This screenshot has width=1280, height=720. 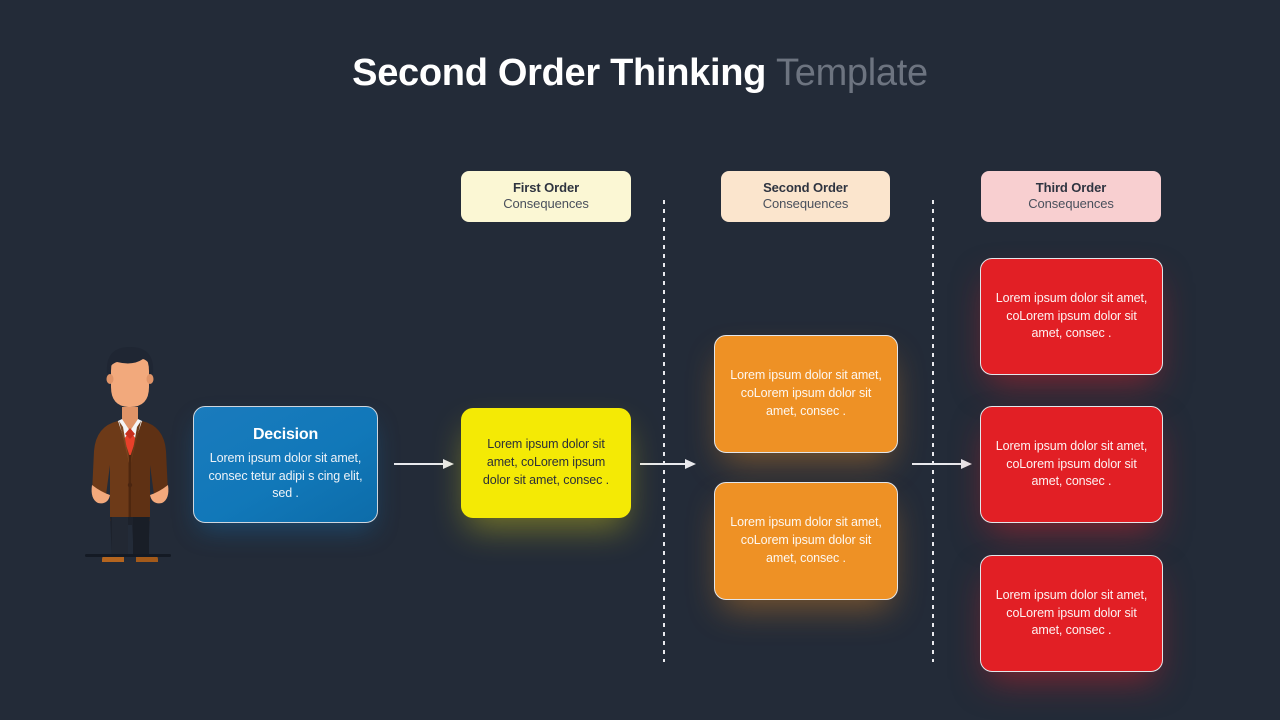 I want to click on column-header-second-order: Second Order Consequences, so click(x=805, y=196).